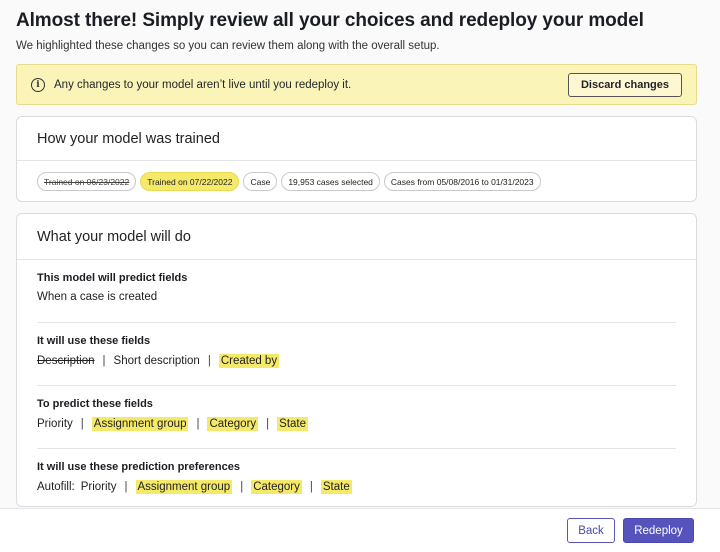 The image size is (720, 552). Describe the element at coordinates (94, 341) in the screenshot. I see `use-fields-title: It will use these fields` at that location.